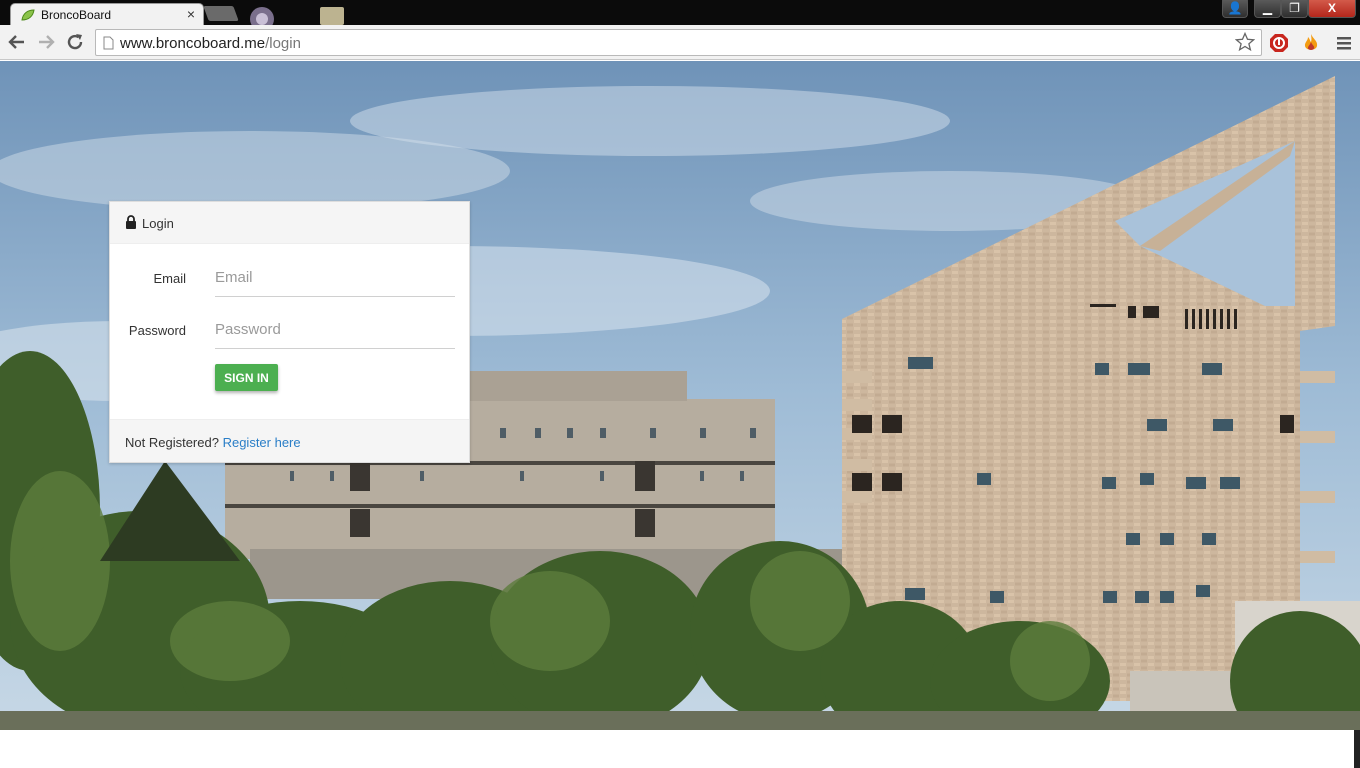  What do you see at coordinates (335, 330) in the screenshot?
I see `password-field` at bounding box center [335, 330].